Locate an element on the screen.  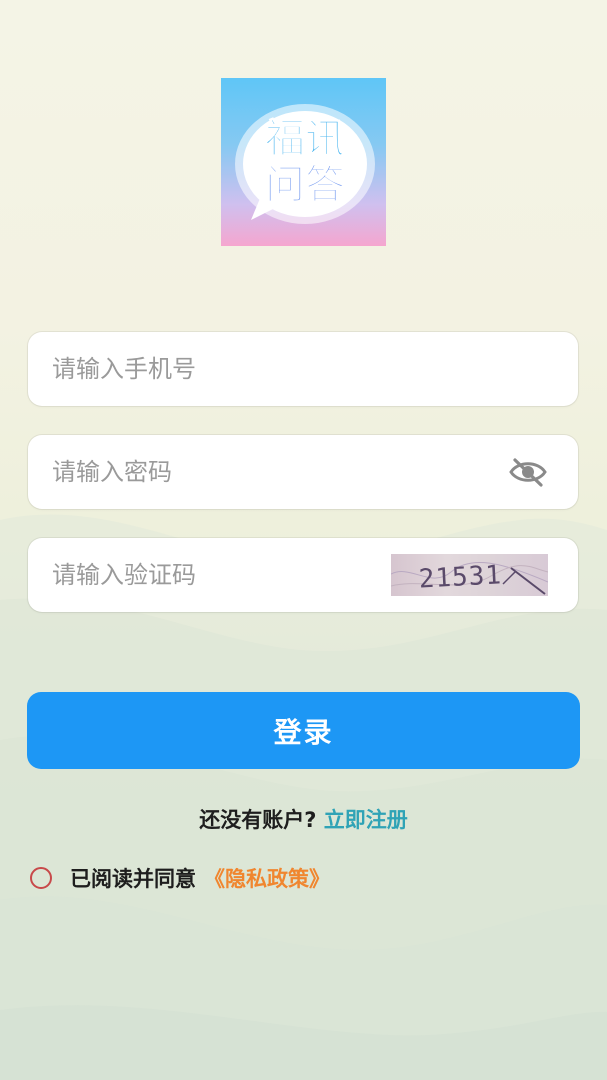
phone-input is located at coordinates (272, 369).